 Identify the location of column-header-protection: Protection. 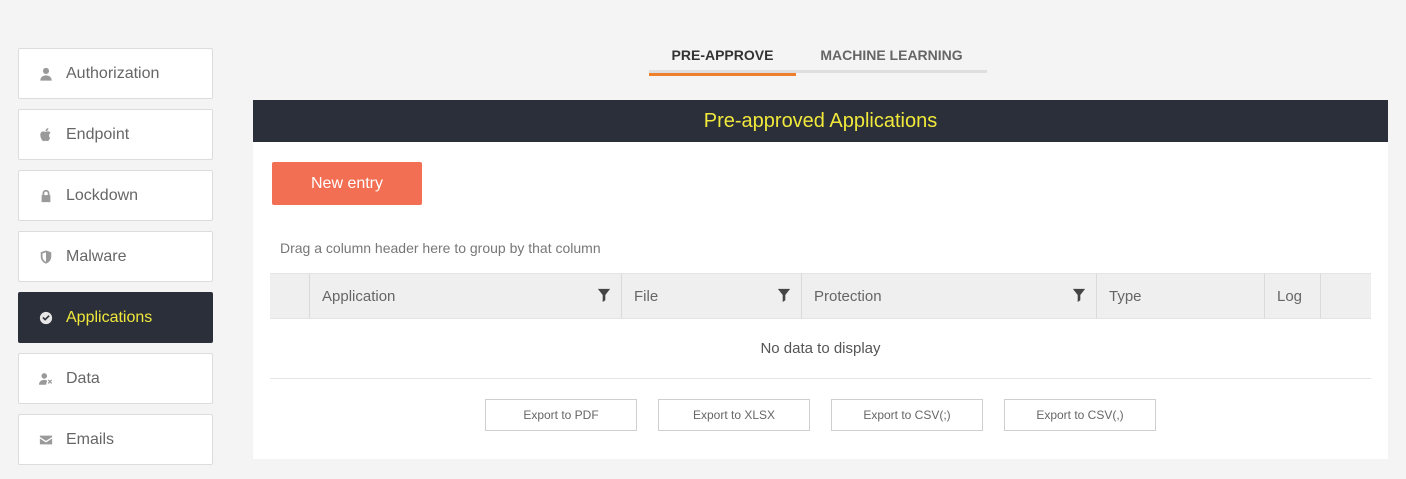
(949, 296).